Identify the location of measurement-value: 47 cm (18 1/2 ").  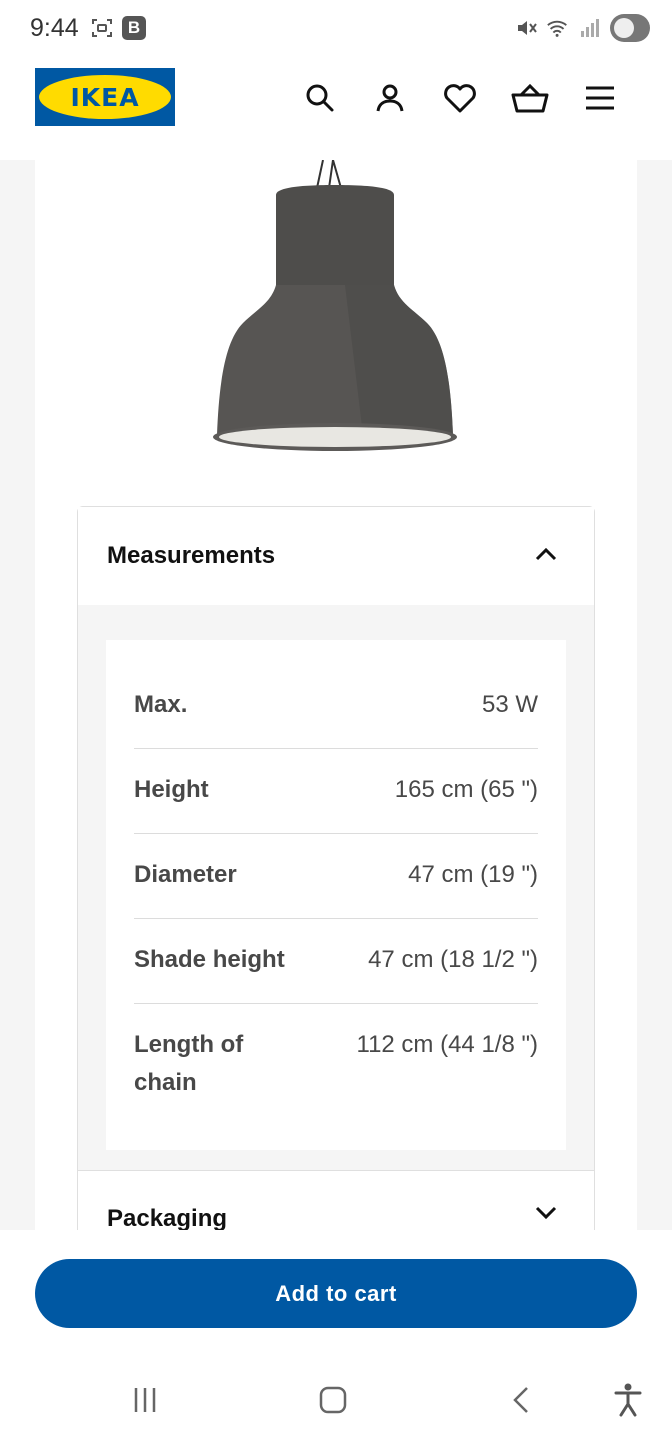
(453, 959).